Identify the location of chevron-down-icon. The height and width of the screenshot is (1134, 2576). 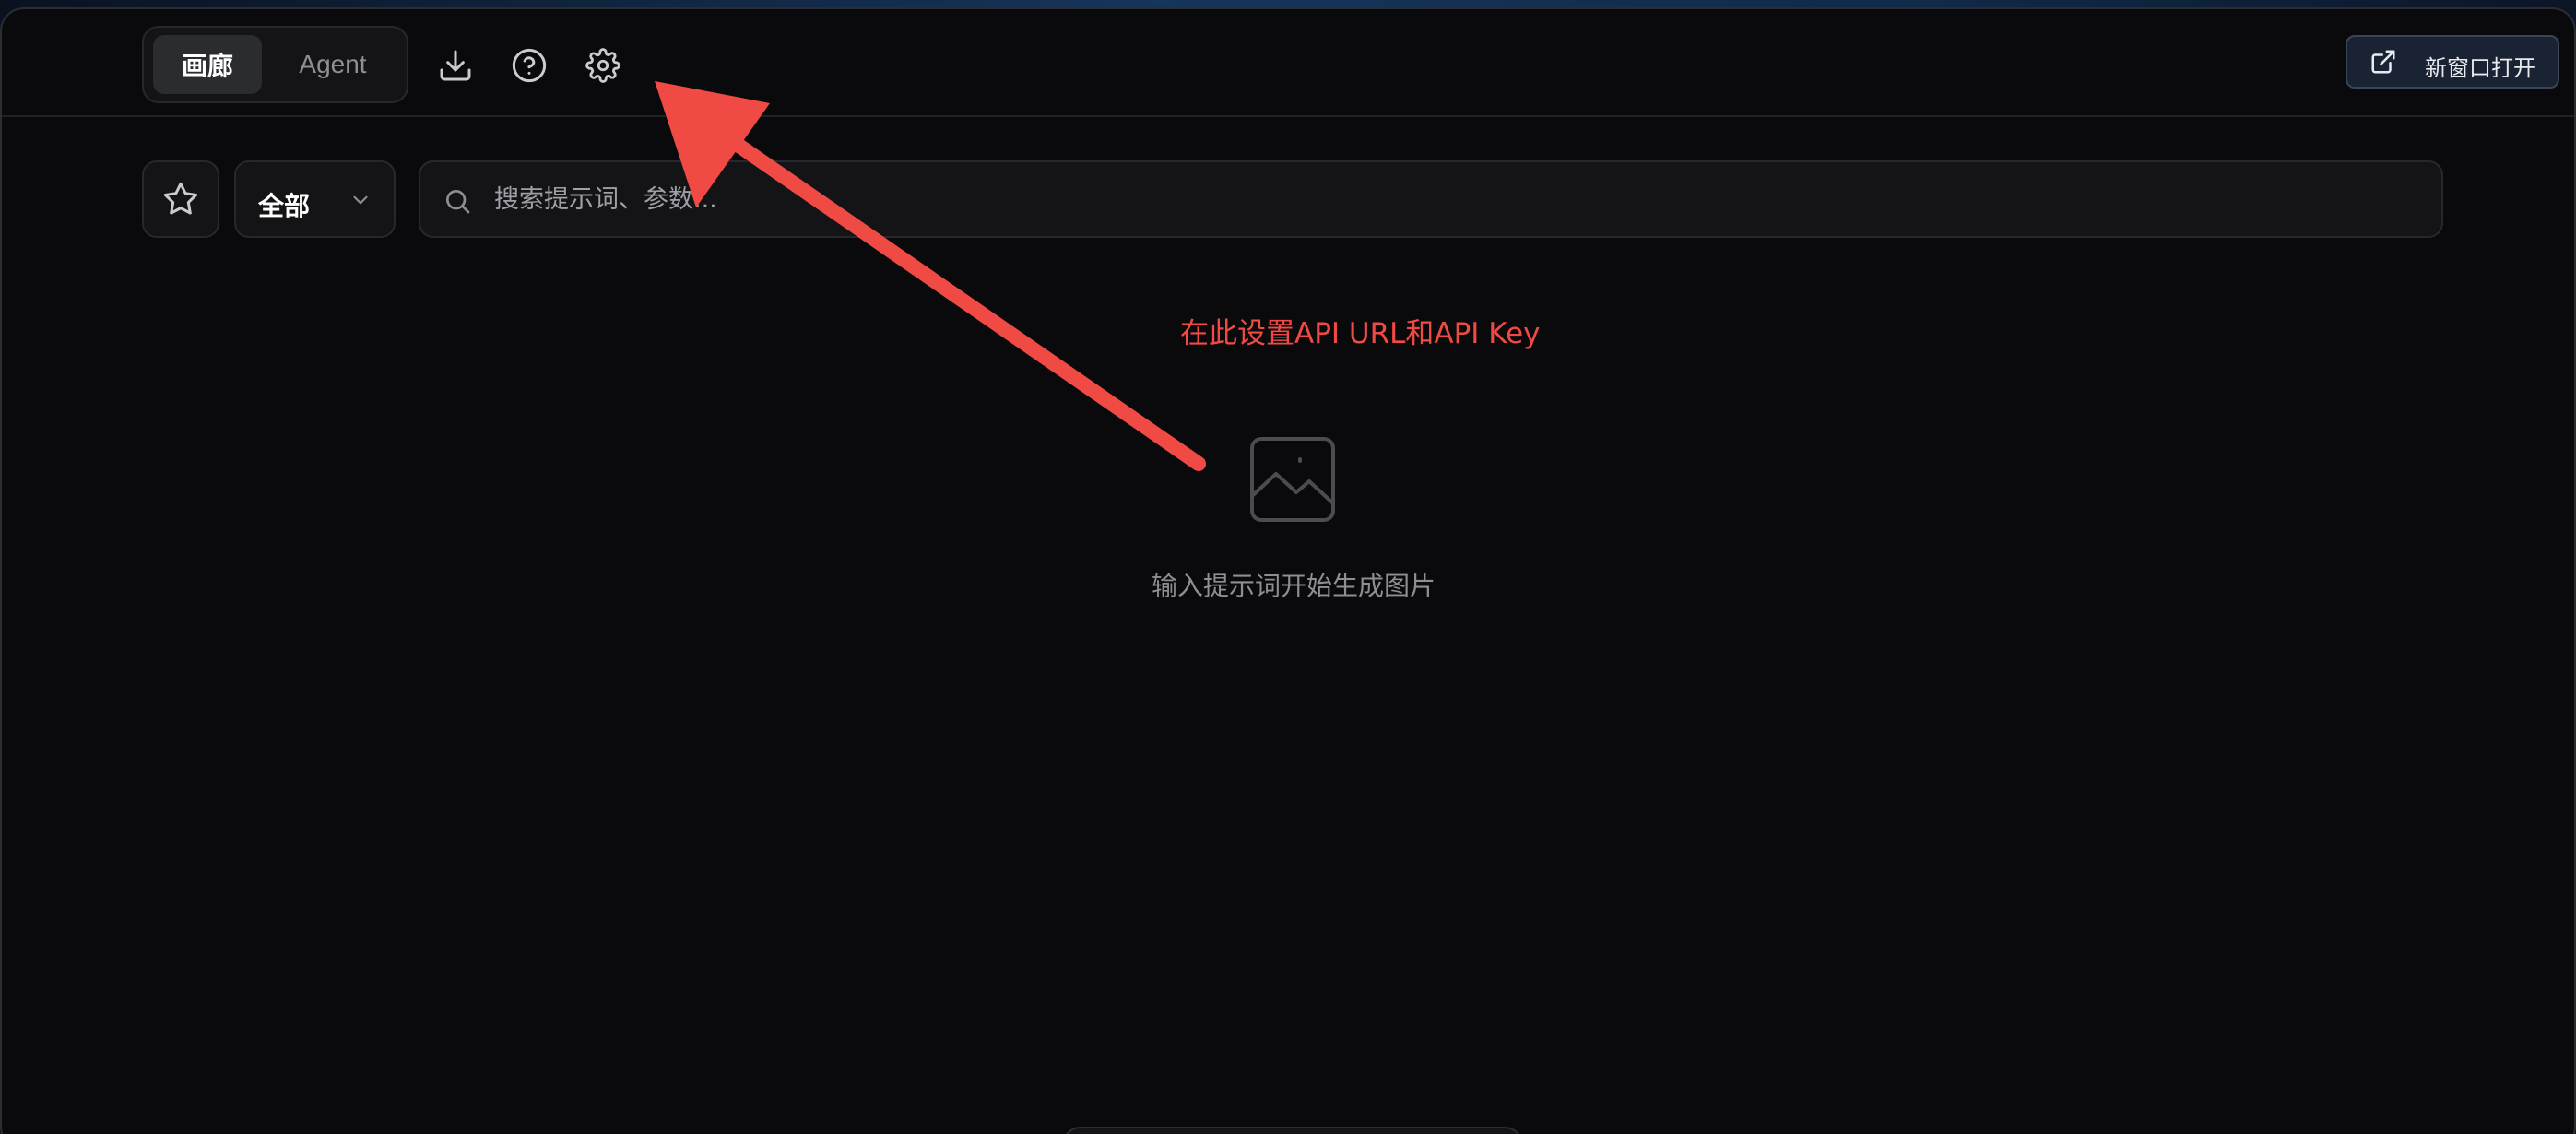
(360, 200).